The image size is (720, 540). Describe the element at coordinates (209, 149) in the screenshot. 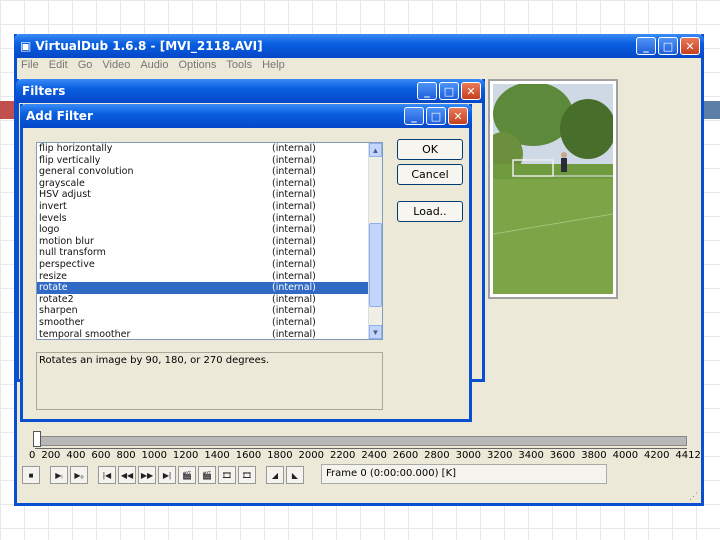

I see `filter-row: flip horizontally (internal)` at that location.